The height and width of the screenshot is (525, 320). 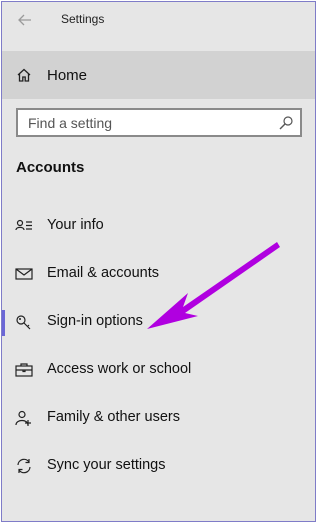 What do you see at coordinates (119, 369) in the screenshot?
I see `nav-item-label: Access work or school` at bounding box center [119, 369].